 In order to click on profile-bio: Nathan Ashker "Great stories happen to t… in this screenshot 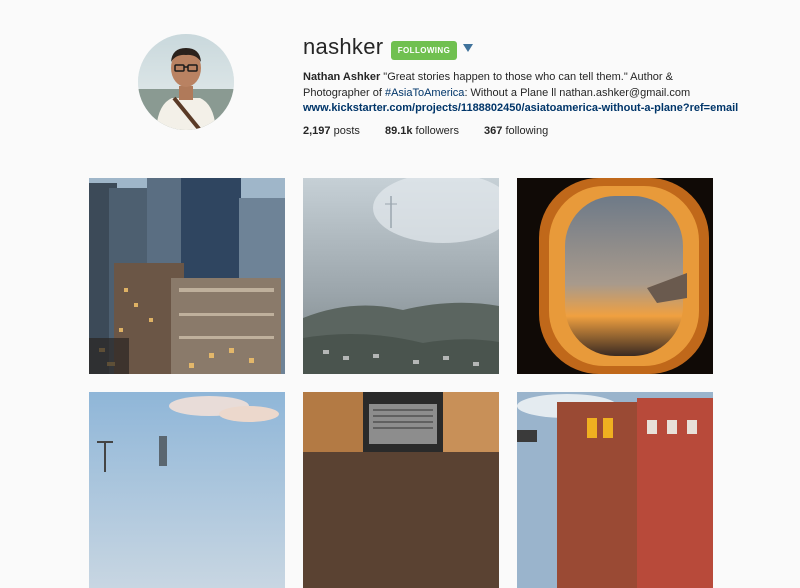, I will do `click(520, 93)`.